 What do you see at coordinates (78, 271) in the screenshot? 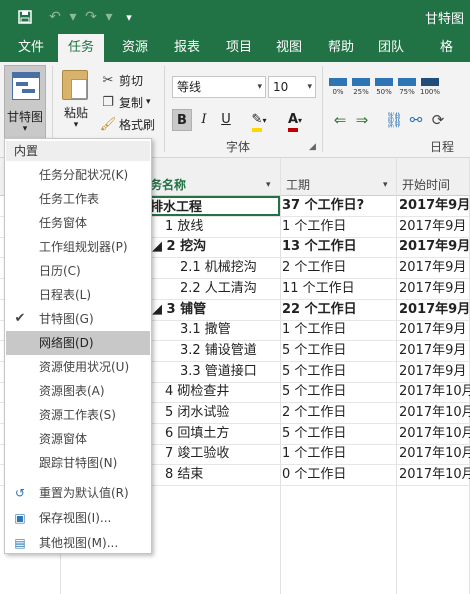
I see `menu-item: 日历(C)` at bounding box center [78, 271].